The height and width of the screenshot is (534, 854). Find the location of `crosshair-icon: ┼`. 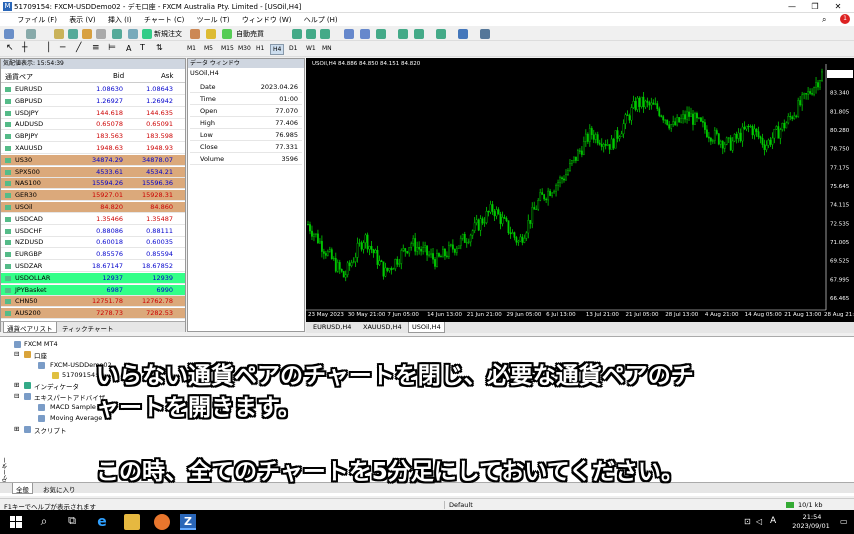

crosshair-icon: ┼ is located at coordinates (24, 48).